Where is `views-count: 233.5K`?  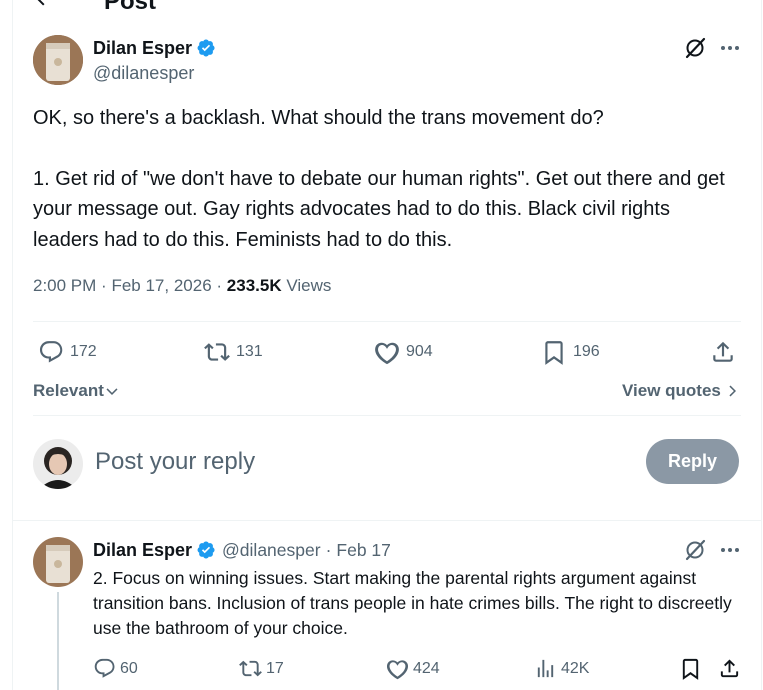 views-count: 233.5K is located at coordinates (254, 285).